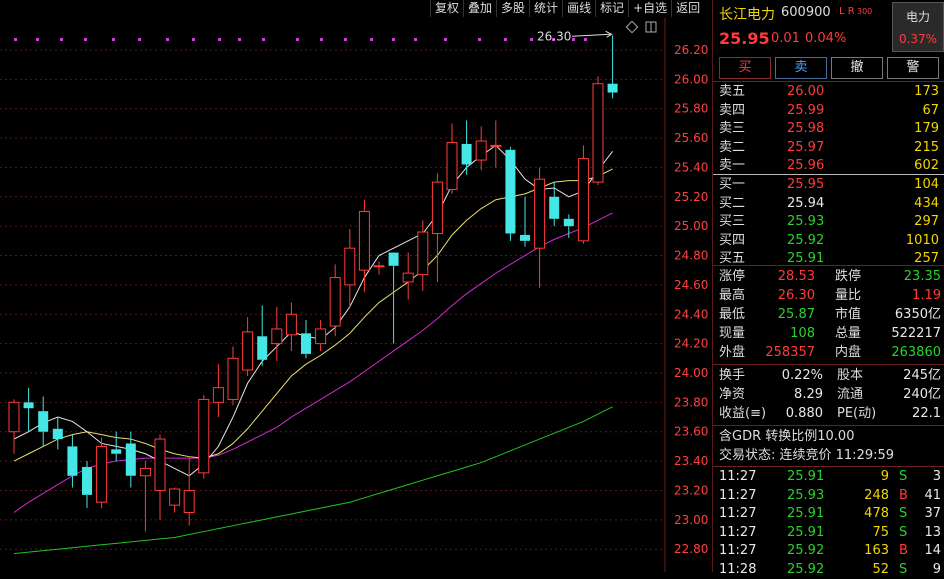 This screenshot has height=579, width=944. Describe the element at coordinates (479, 8) in the screenshot. I see `toolbar-item-1: 叠加` at that location.